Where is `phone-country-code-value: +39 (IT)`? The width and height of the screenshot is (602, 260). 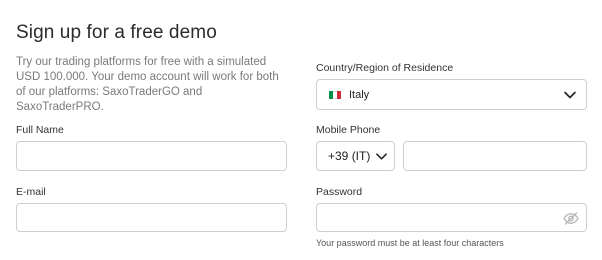
phone-country-code-value: +39 (IT) is located at coordinates (349, 156).